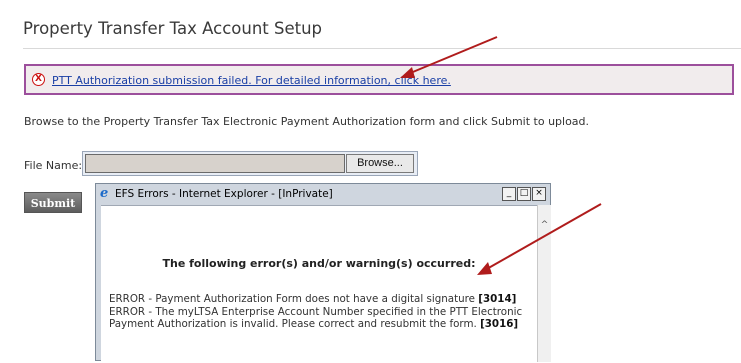 Image resolution: width=741 pixels, height=363 pixels. I want to click on maximize-icon: □, so click(524, 194).